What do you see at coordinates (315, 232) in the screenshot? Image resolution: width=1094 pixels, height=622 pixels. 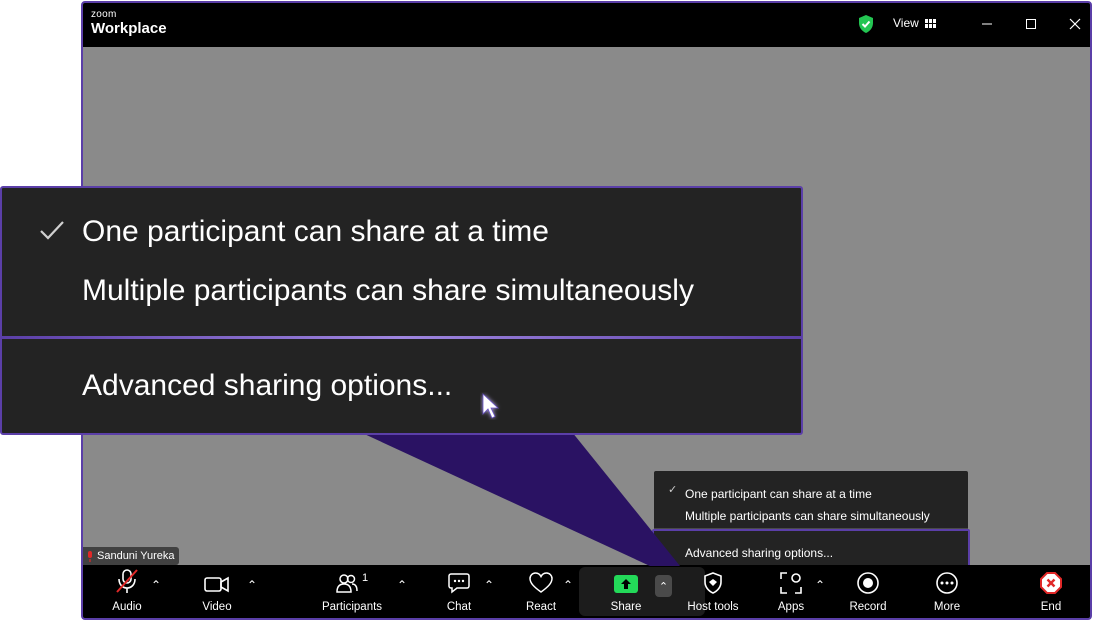 I see `zoom-item-one-participant: One participant can share at a time` at bounding box center [315, 232].